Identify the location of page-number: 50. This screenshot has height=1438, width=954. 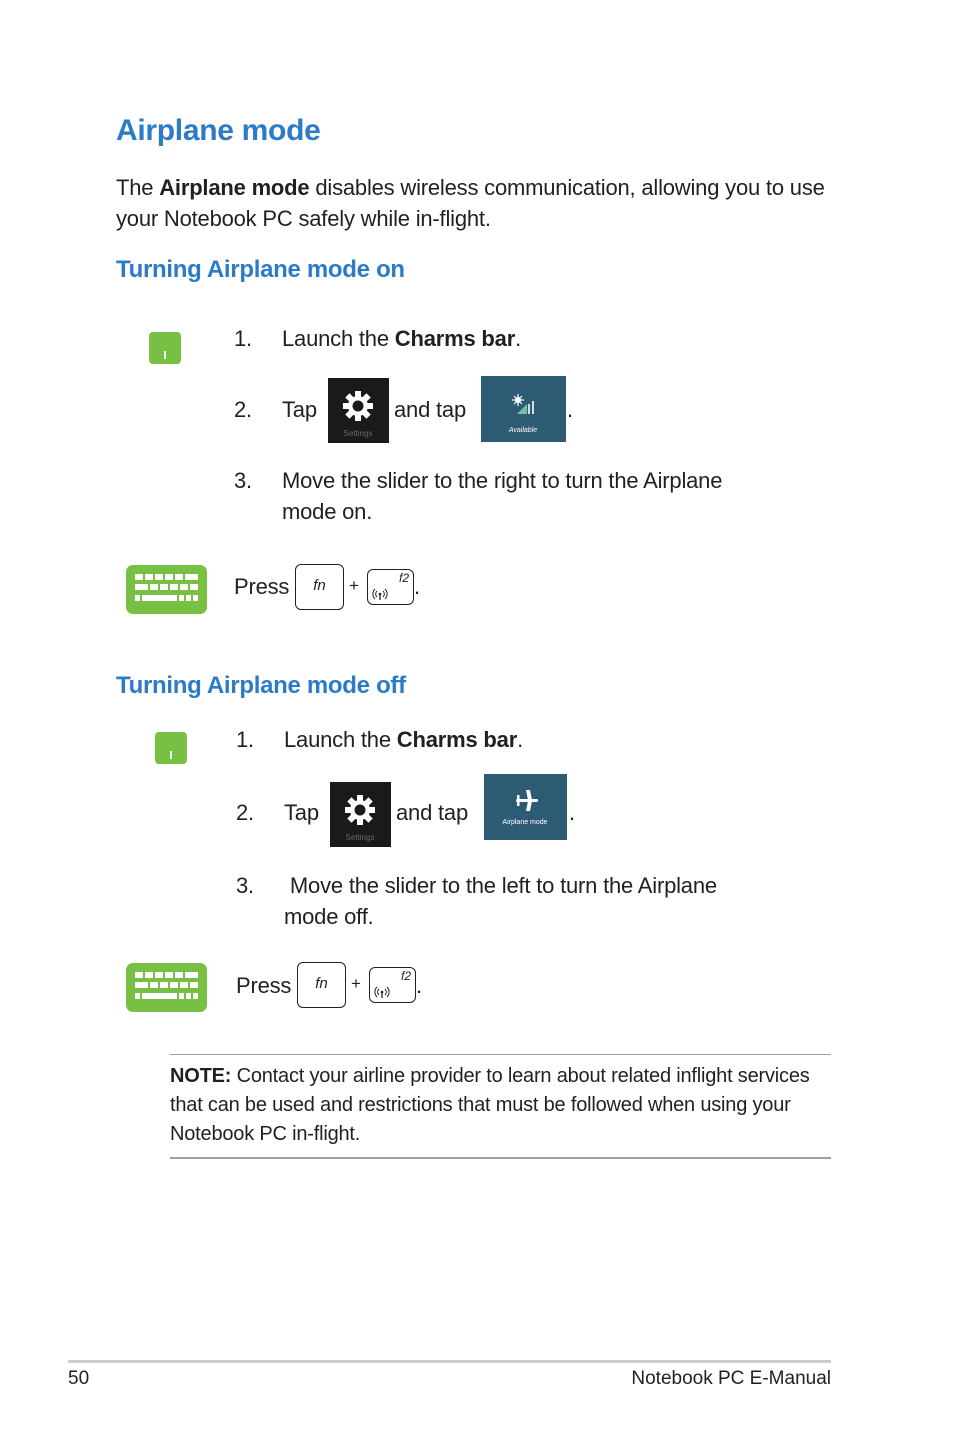
(79, 1378).